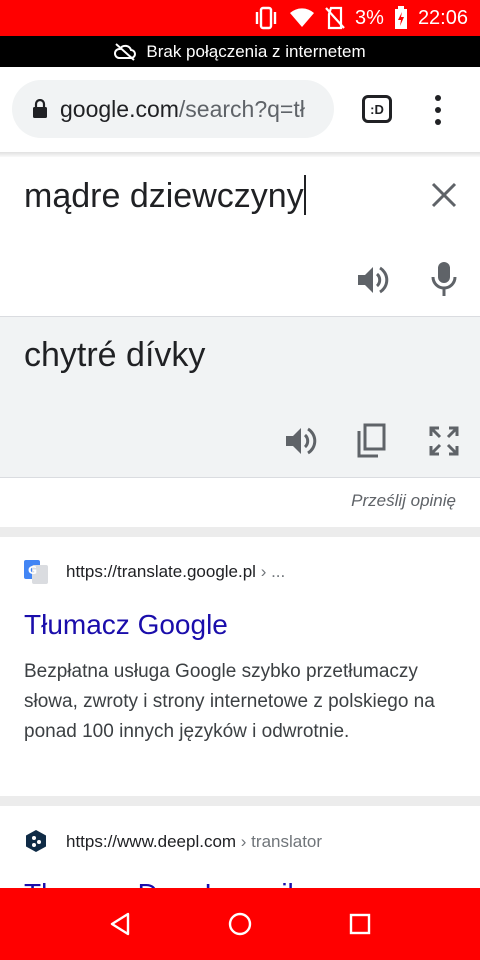 The height and width of the screenshot is (960, 480). What do you see at coordinates (151, 841) in the screenshot?
I see `result-url-text: https://www.deepl.com` at bounding box center [151, 841].